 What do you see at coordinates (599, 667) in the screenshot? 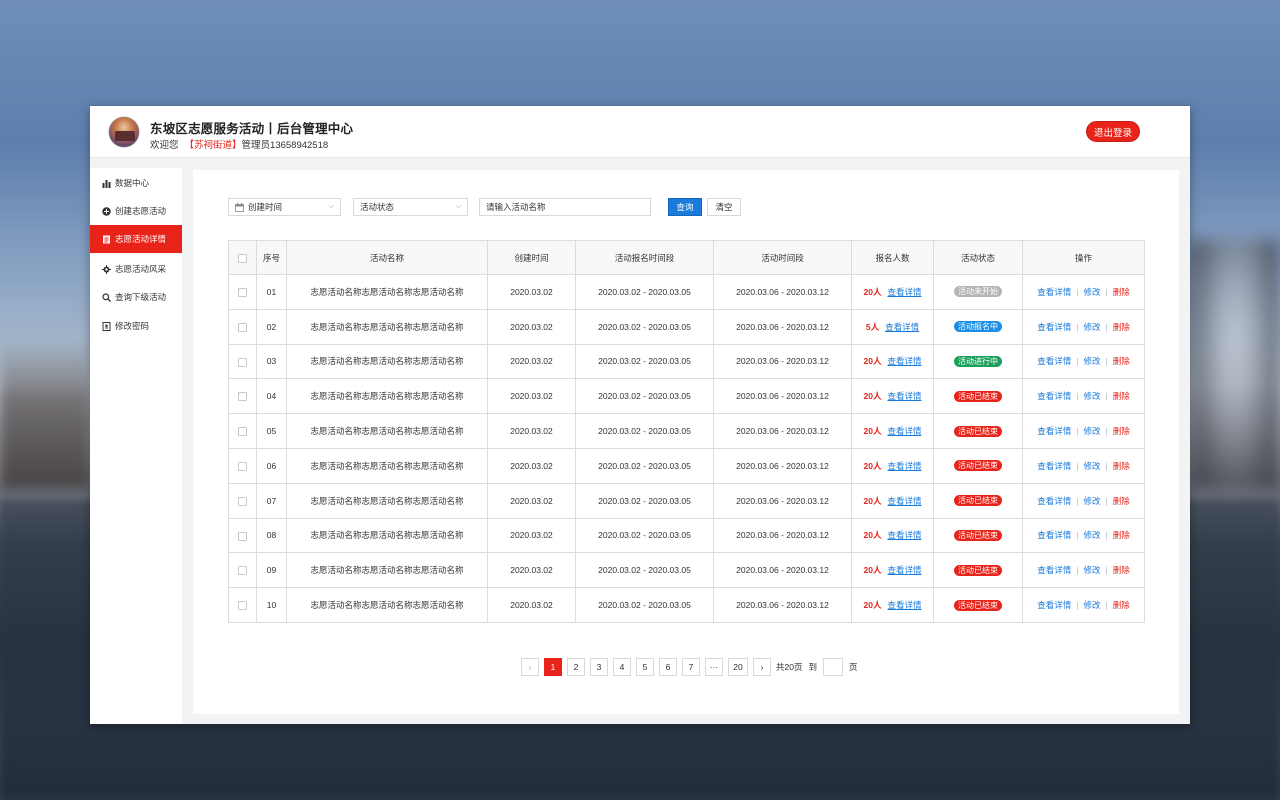
I see `page-3-button: 3` at bounding box center [599, 667].